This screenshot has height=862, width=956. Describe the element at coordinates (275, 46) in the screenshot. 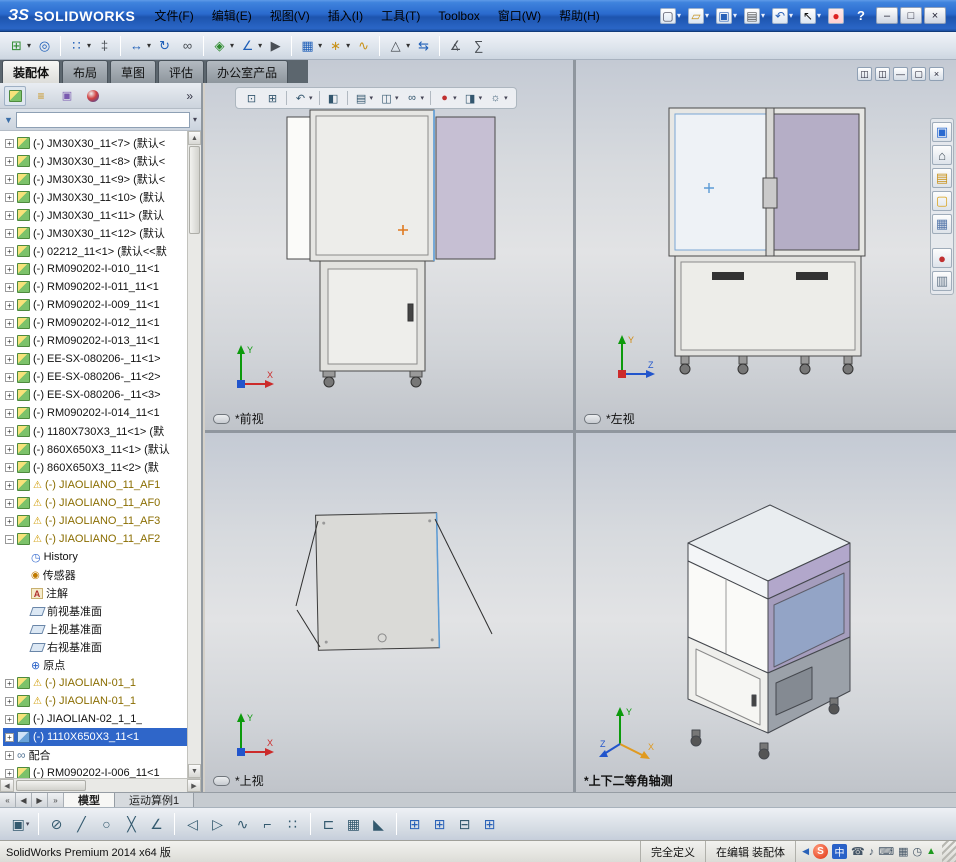

I see `new-motion-study-button: ▶` at that location.